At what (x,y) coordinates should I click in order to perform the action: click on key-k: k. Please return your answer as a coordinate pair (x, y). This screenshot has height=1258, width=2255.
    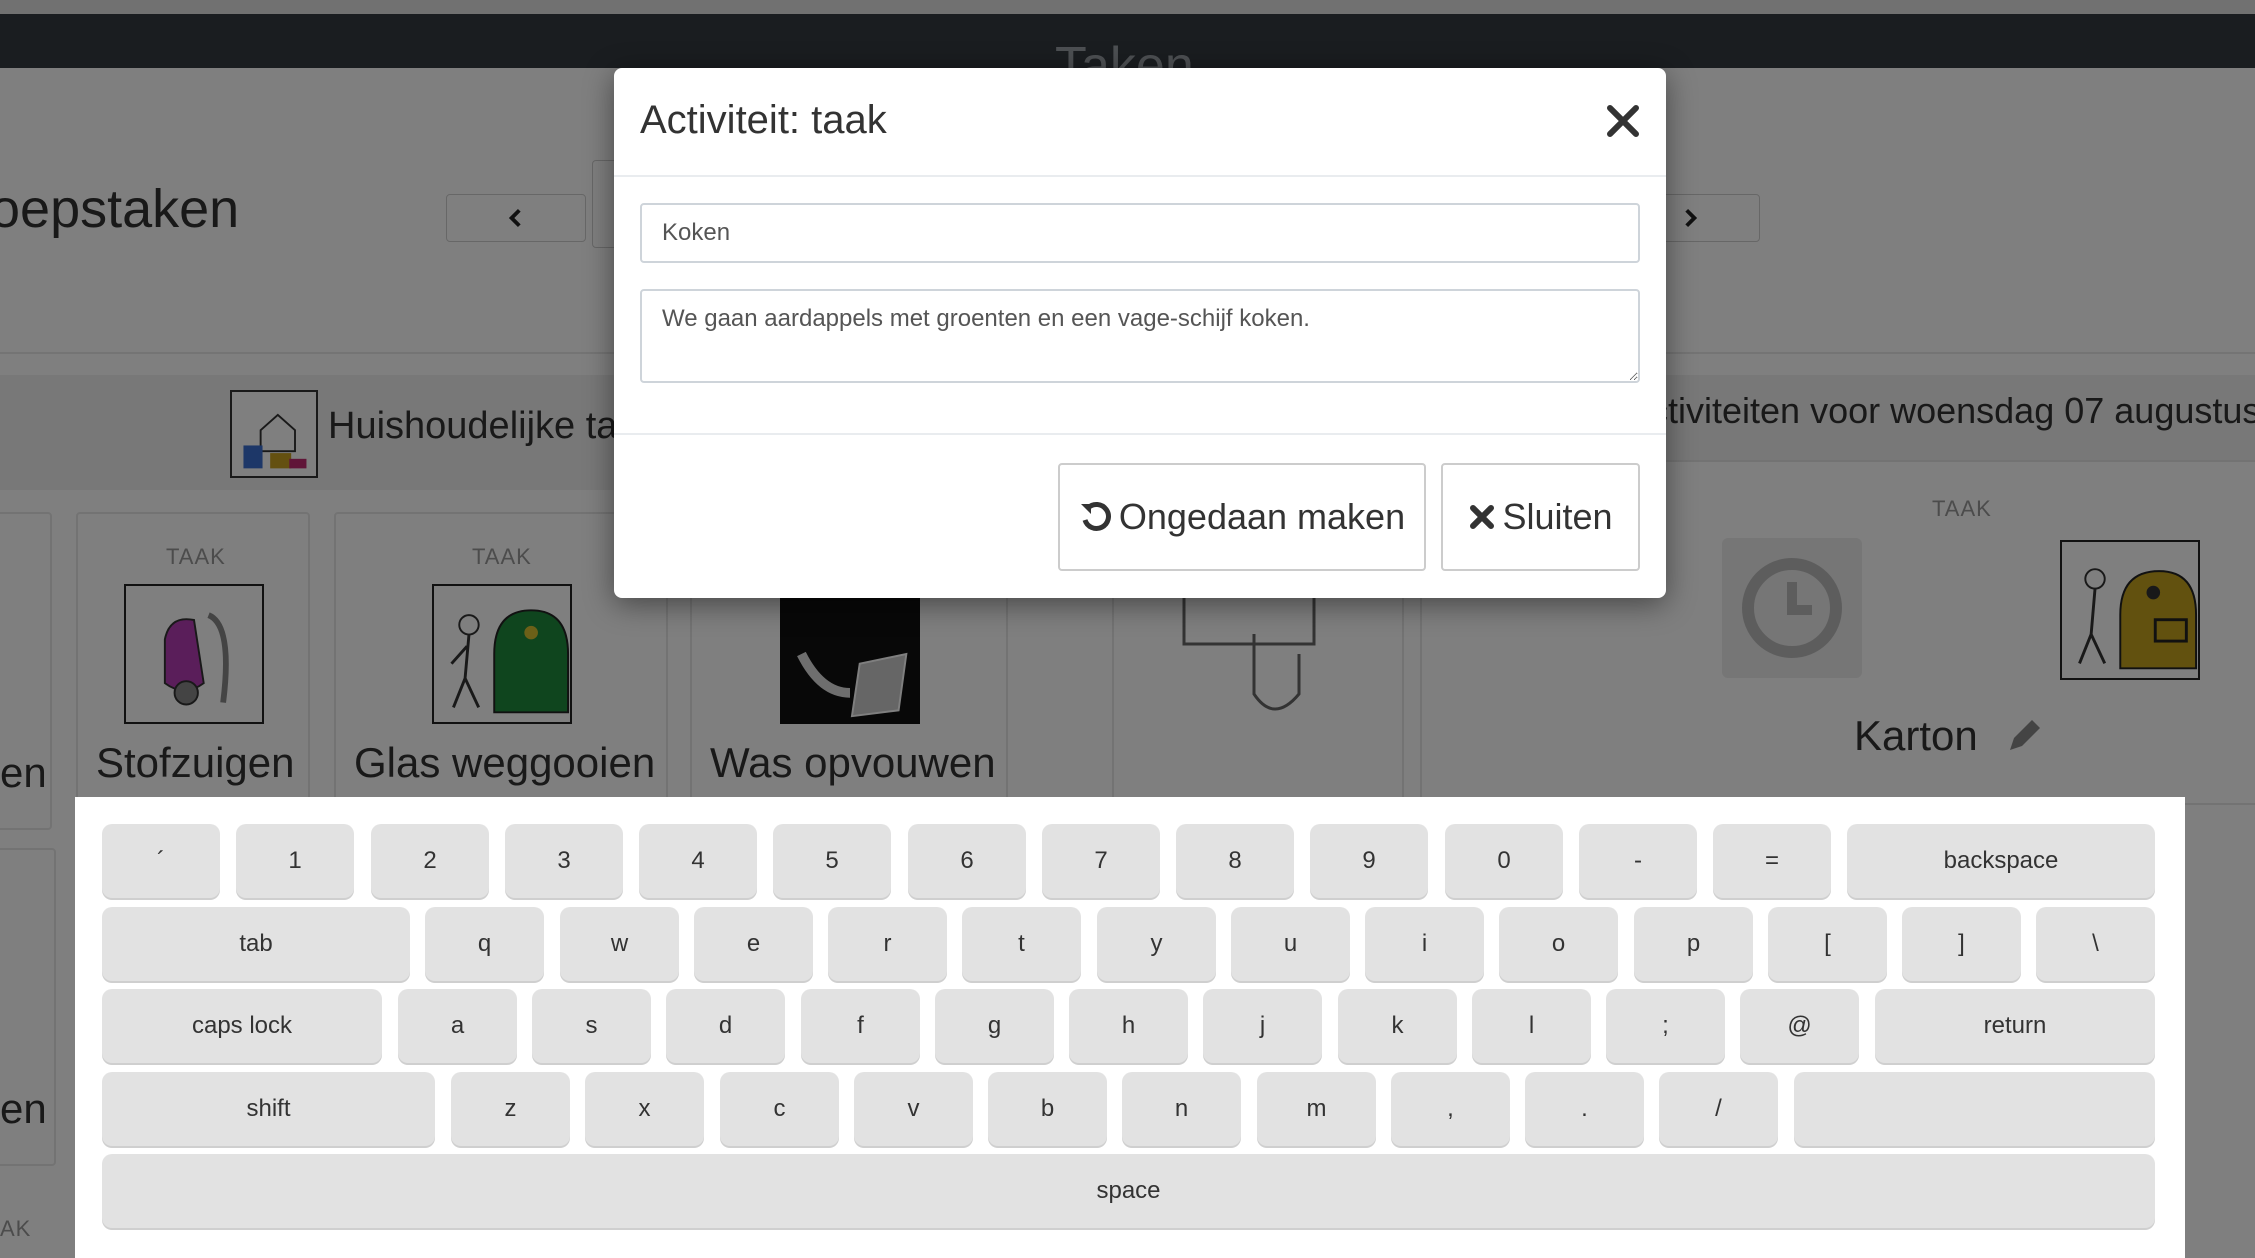
    Looking at the image, I should click on (1397, 1026).